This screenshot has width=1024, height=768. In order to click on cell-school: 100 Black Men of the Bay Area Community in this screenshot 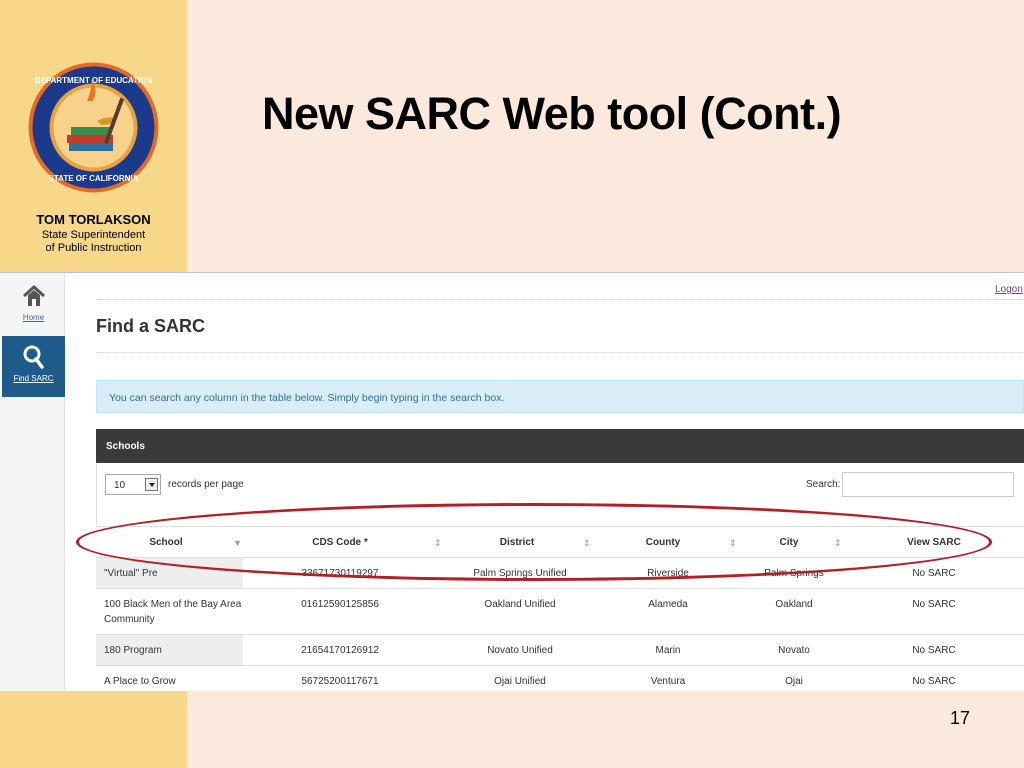, I will do `click(173, 612)`.